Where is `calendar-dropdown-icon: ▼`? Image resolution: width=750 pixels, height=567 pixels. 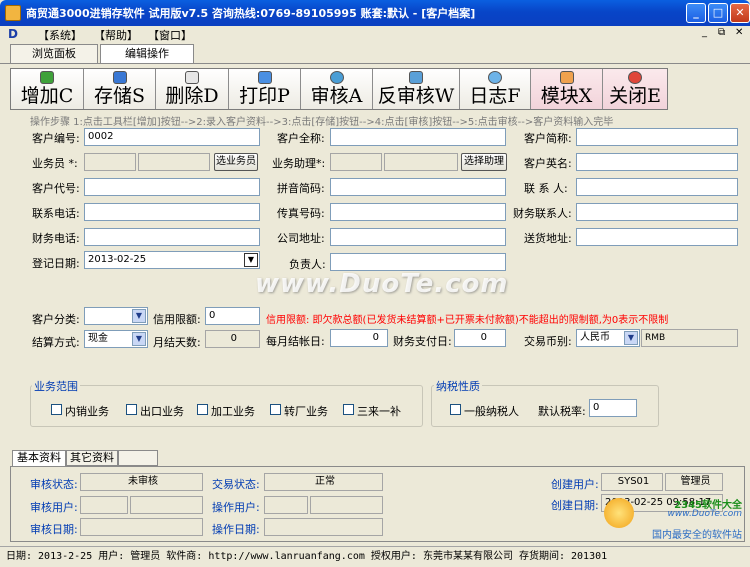 calendar-dropdown-icon: ▼ is located at coordinates (251, 260).